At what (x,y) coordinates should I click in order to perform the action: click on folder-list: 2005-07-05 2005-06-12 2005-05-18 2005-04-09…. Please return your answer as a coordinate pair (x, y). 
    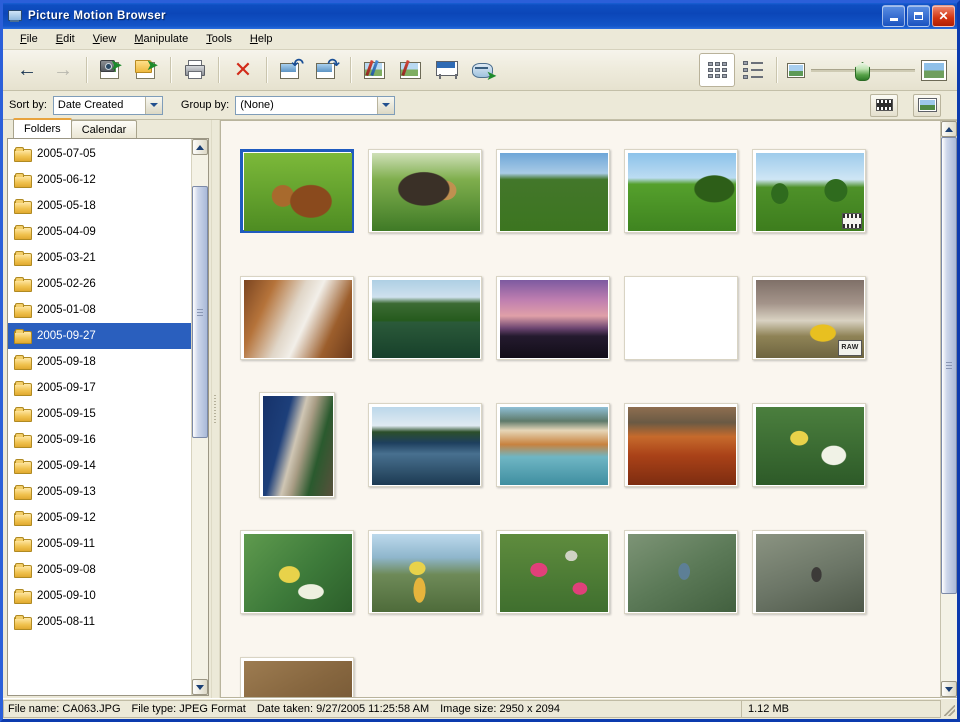
    Looking at the image, I should click on (99, 417).